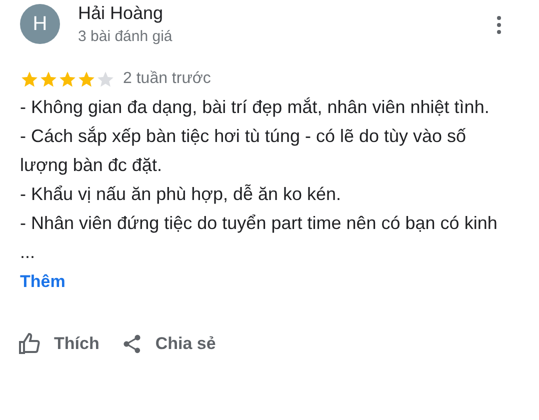 Image resolution: width=539 pixels, height=420 pixels. Describe the element at coordinates (244, 151) in the screenshot. I see `review-text: - Cách sắp xếp bàn tiệc hơi tù túng - có lẽ do tùy vào số lượng bàn đc đặt.` at that location.